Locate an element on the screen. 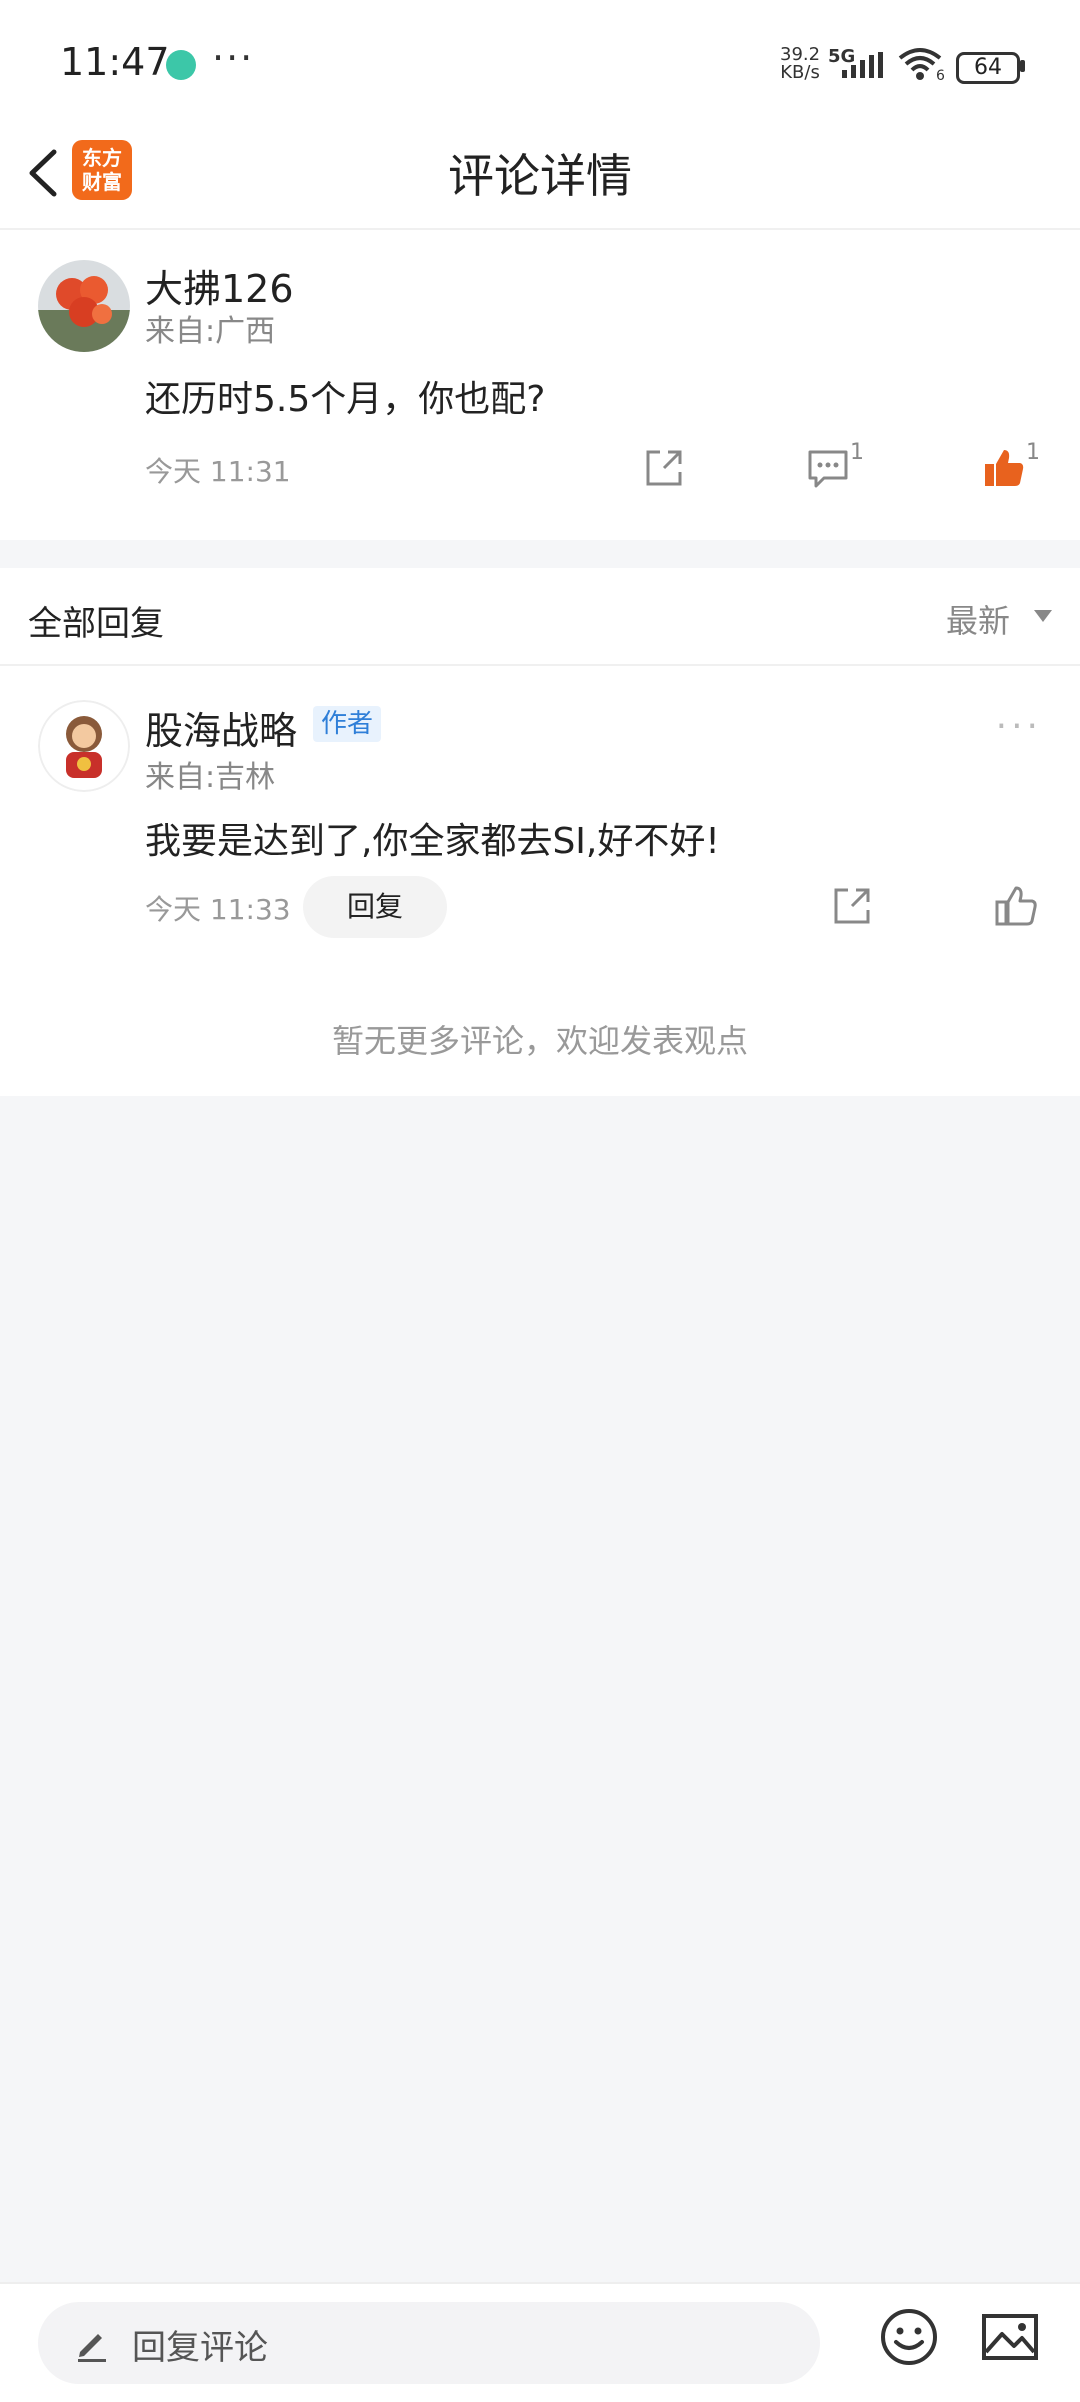 This screenshot has width=1080, height=2402. comment-count: 1 is located at coordinates (857, 452).